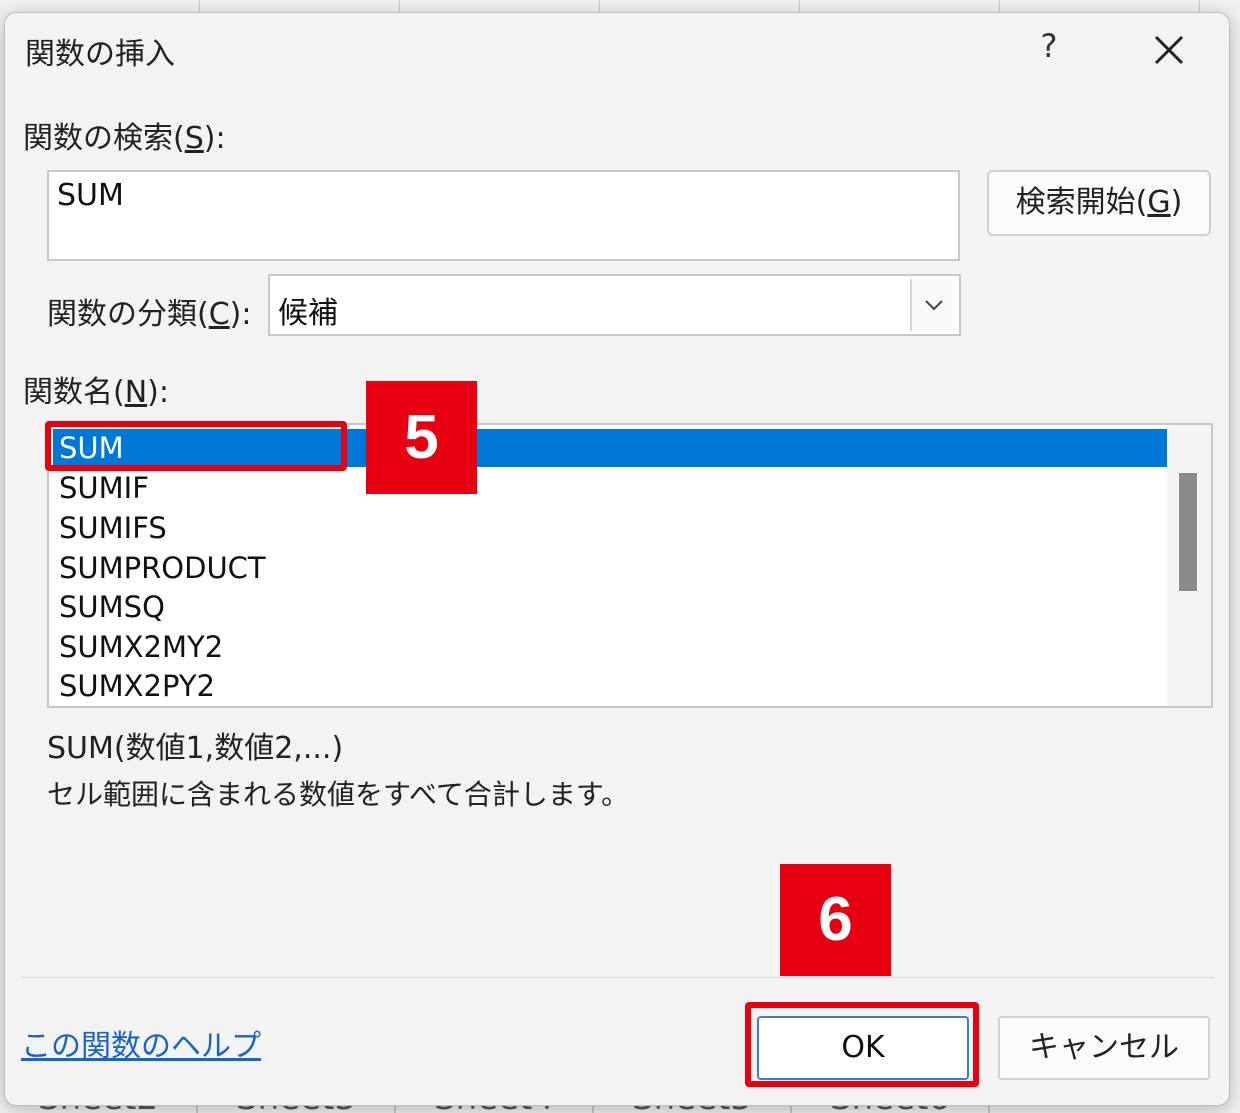 The image size is (1240, 1113). What do you see at coordinates (617, 51) in the screenshot?
I see `title-bar: 関数の挿入 ?` at bounding box center [617, 51].